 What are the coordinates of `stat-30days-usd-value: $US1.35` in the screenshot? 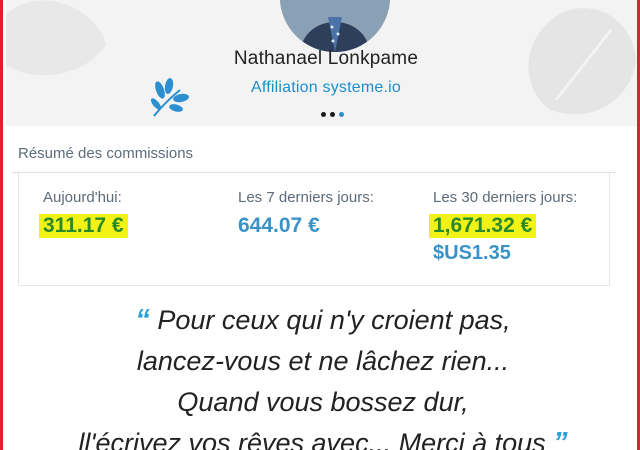 It's located at (472, 253).